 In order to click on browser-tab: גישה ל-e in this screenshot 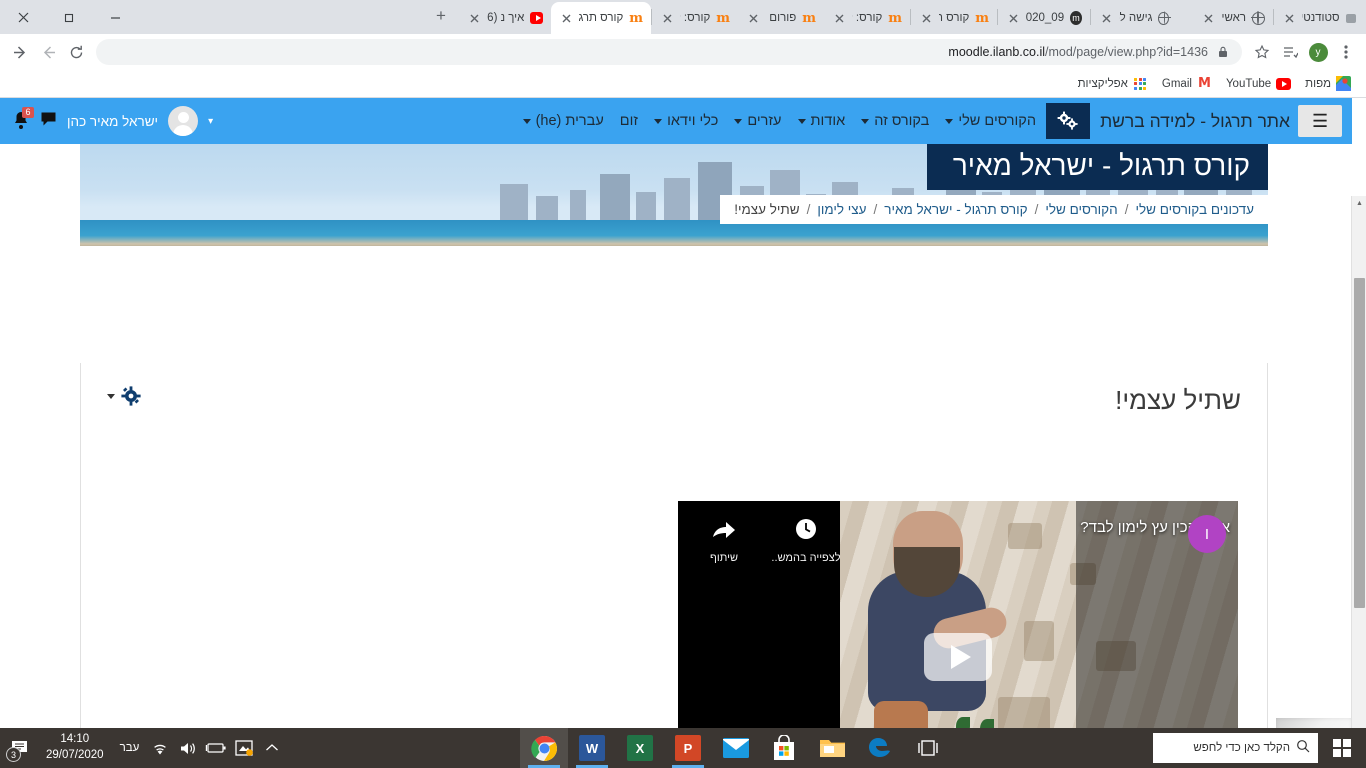, I will do `click(1134, 18)`.